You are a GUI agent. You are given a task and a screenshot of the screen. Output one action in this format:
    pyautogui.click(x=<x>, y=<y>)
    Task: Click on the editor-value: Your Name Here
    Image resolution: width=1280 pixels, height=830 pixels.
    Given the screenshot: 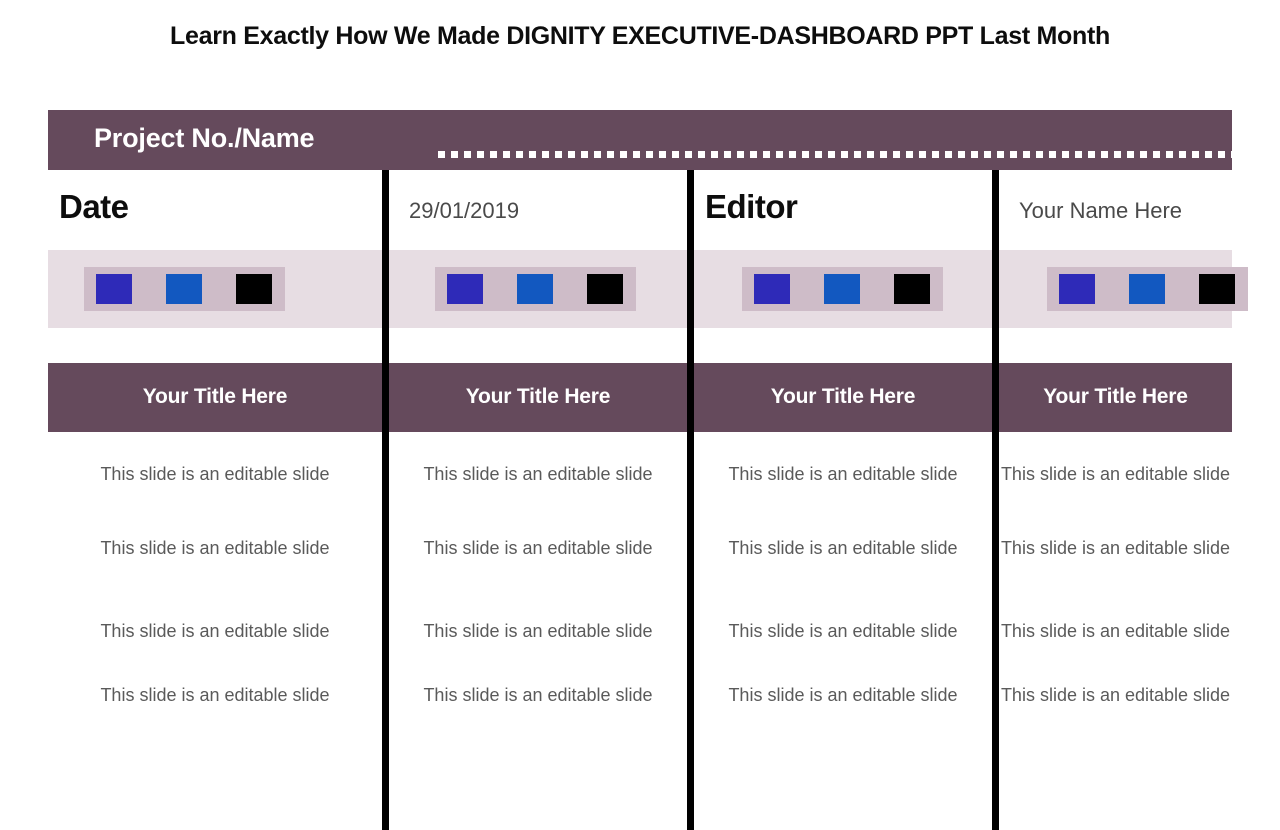 What is the action you would take?
    pyautogui.click(x=1101, y=210)
    